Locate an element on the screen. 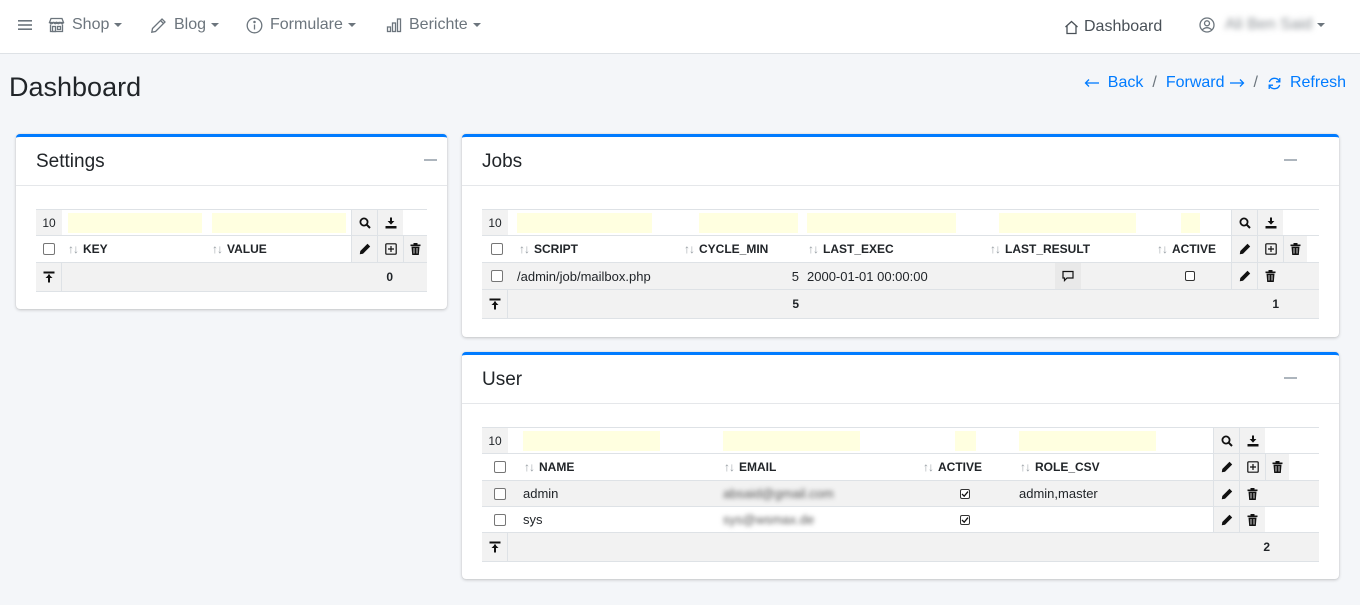  column-header-script: ↑↓ SCRIPT is located at coordinates (548, 249).